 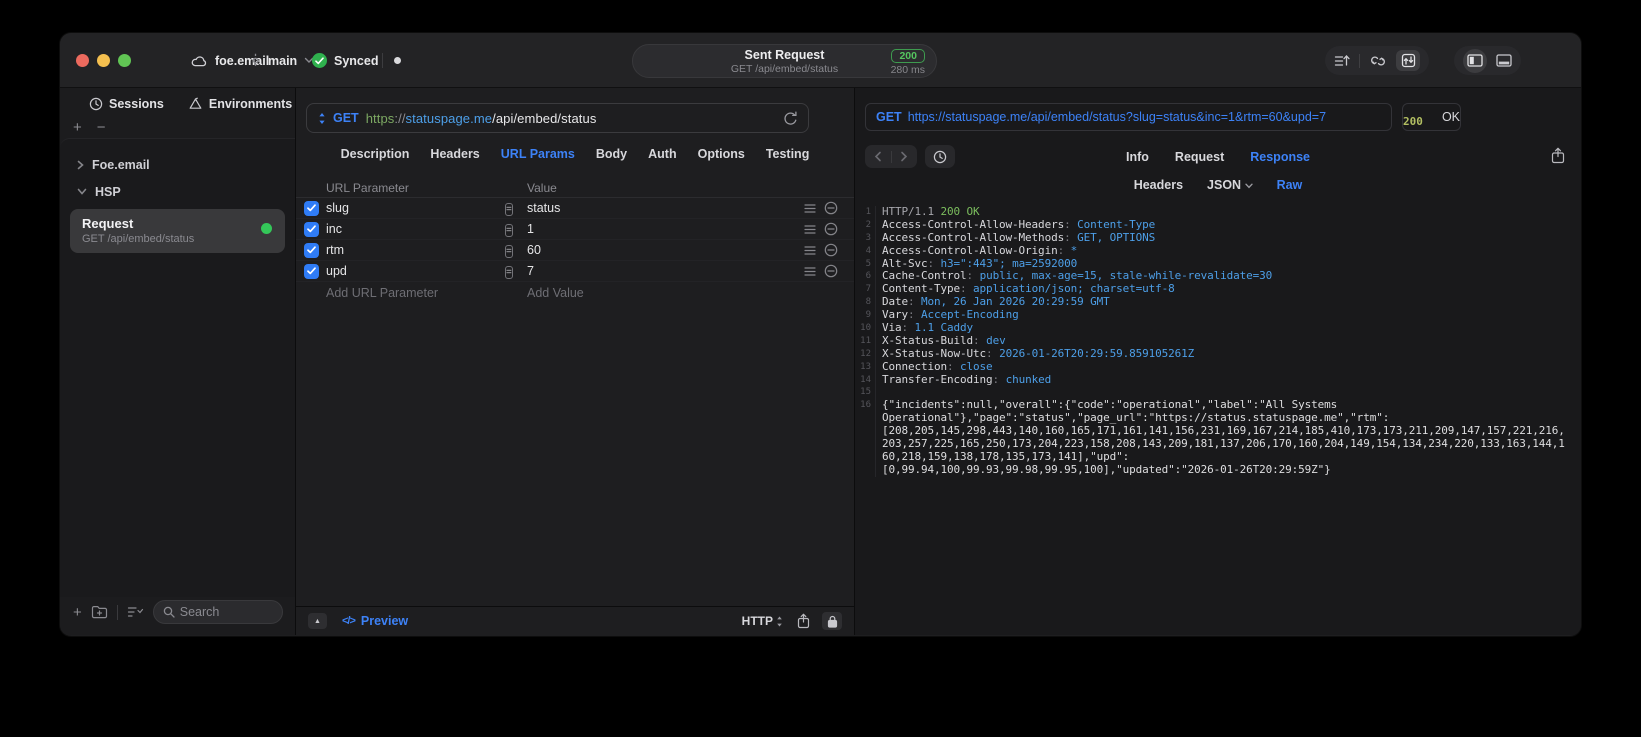 What do you see at coordinates (345, 60) in the screenshot?
I see `sync-status: Synced` at bounding box center [345, 60].